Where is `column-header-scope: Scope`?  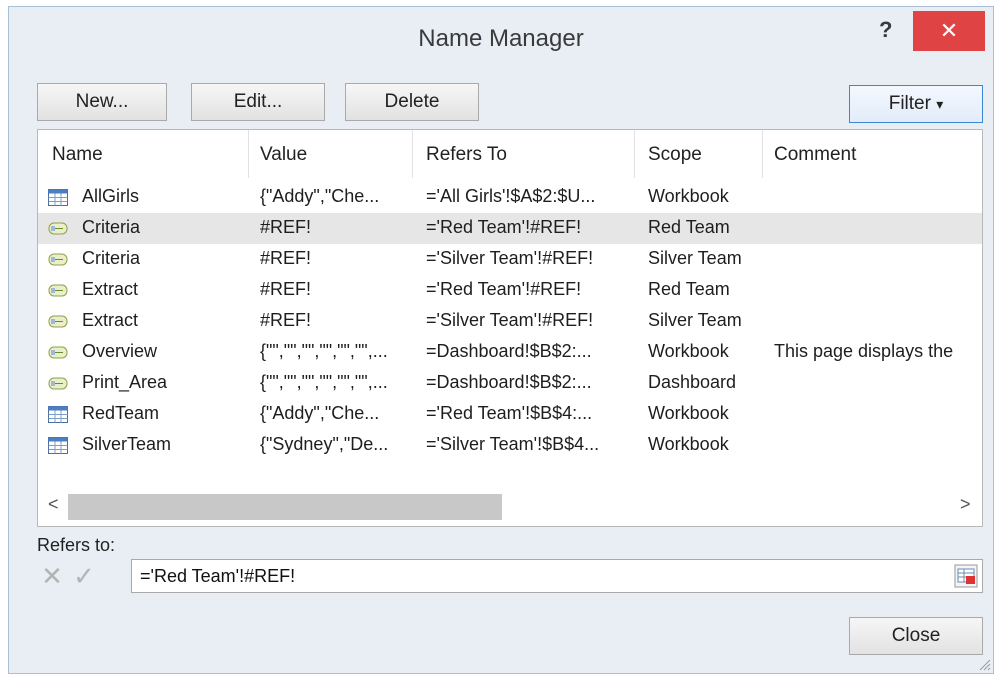
column-header-scope: Scope is located at coordinates (675, 155).